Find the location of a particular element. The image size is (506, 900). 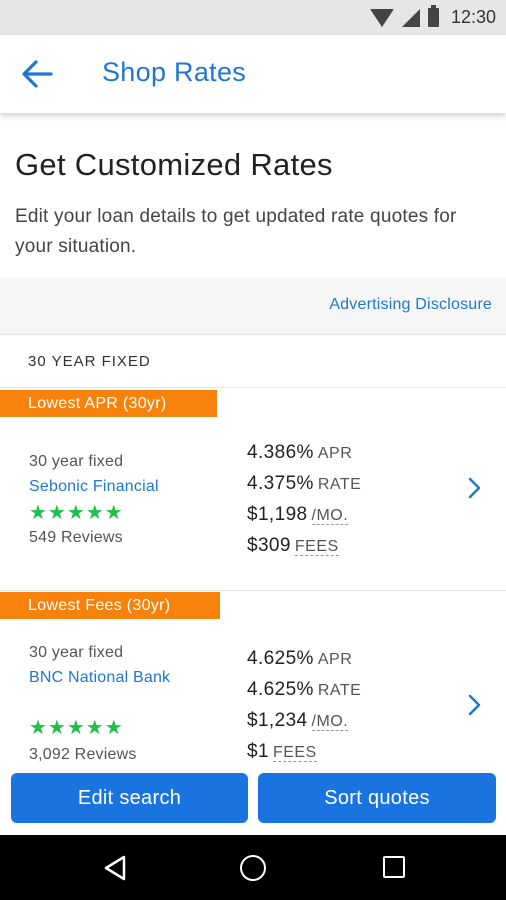

section-heading: Get Customized Rates is located at coordinates (174, 164).